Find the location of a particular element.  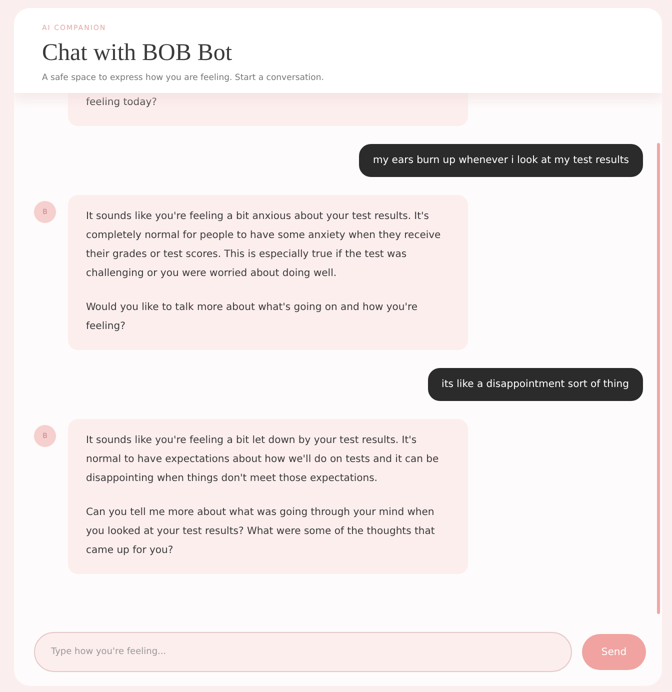

chat-subtitle: A safe space to express how you are feeling. Start a conversation. is located at coordinates (183, 78).